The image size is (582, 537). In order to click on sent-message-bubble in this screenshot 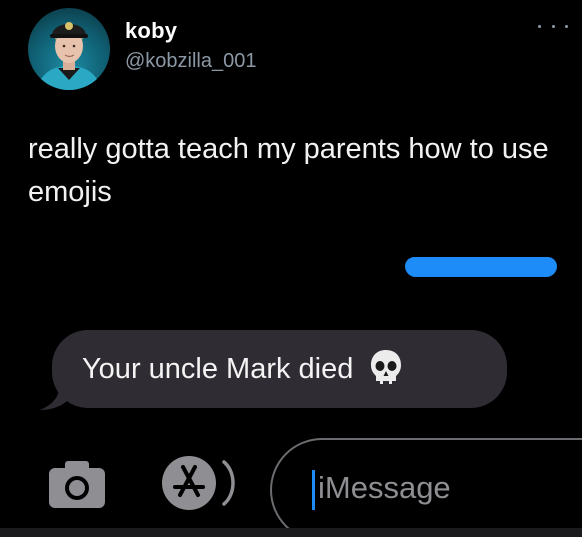, I will do `click(481, 267)`.